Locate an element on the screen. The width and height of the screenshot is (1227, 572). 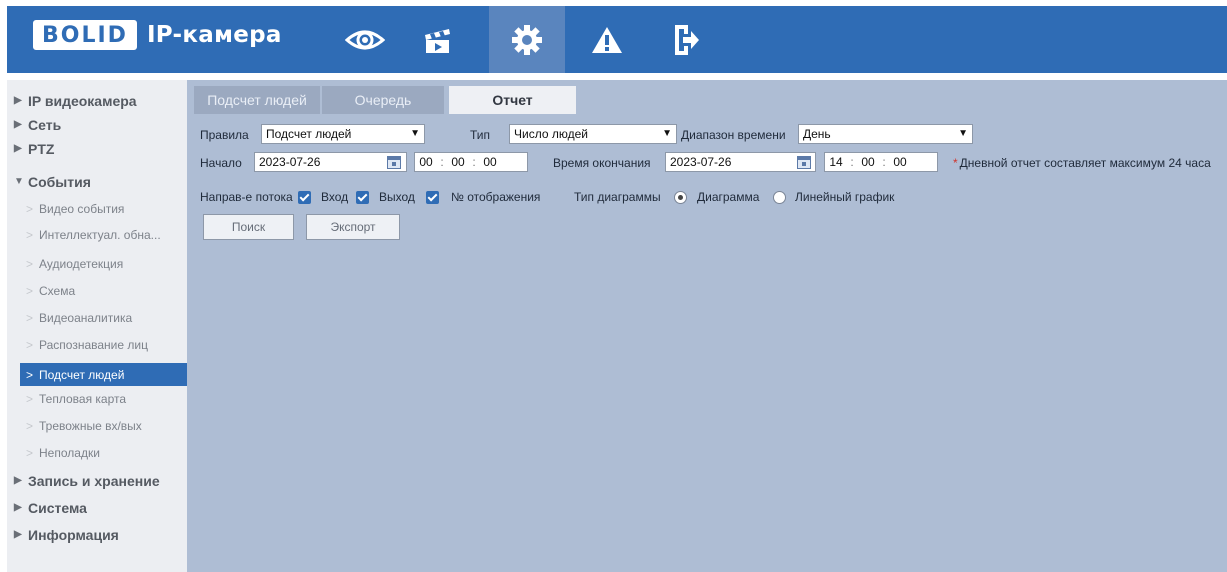
flow-direction-label: Направ-е потока is located at coordinates (246, 197).